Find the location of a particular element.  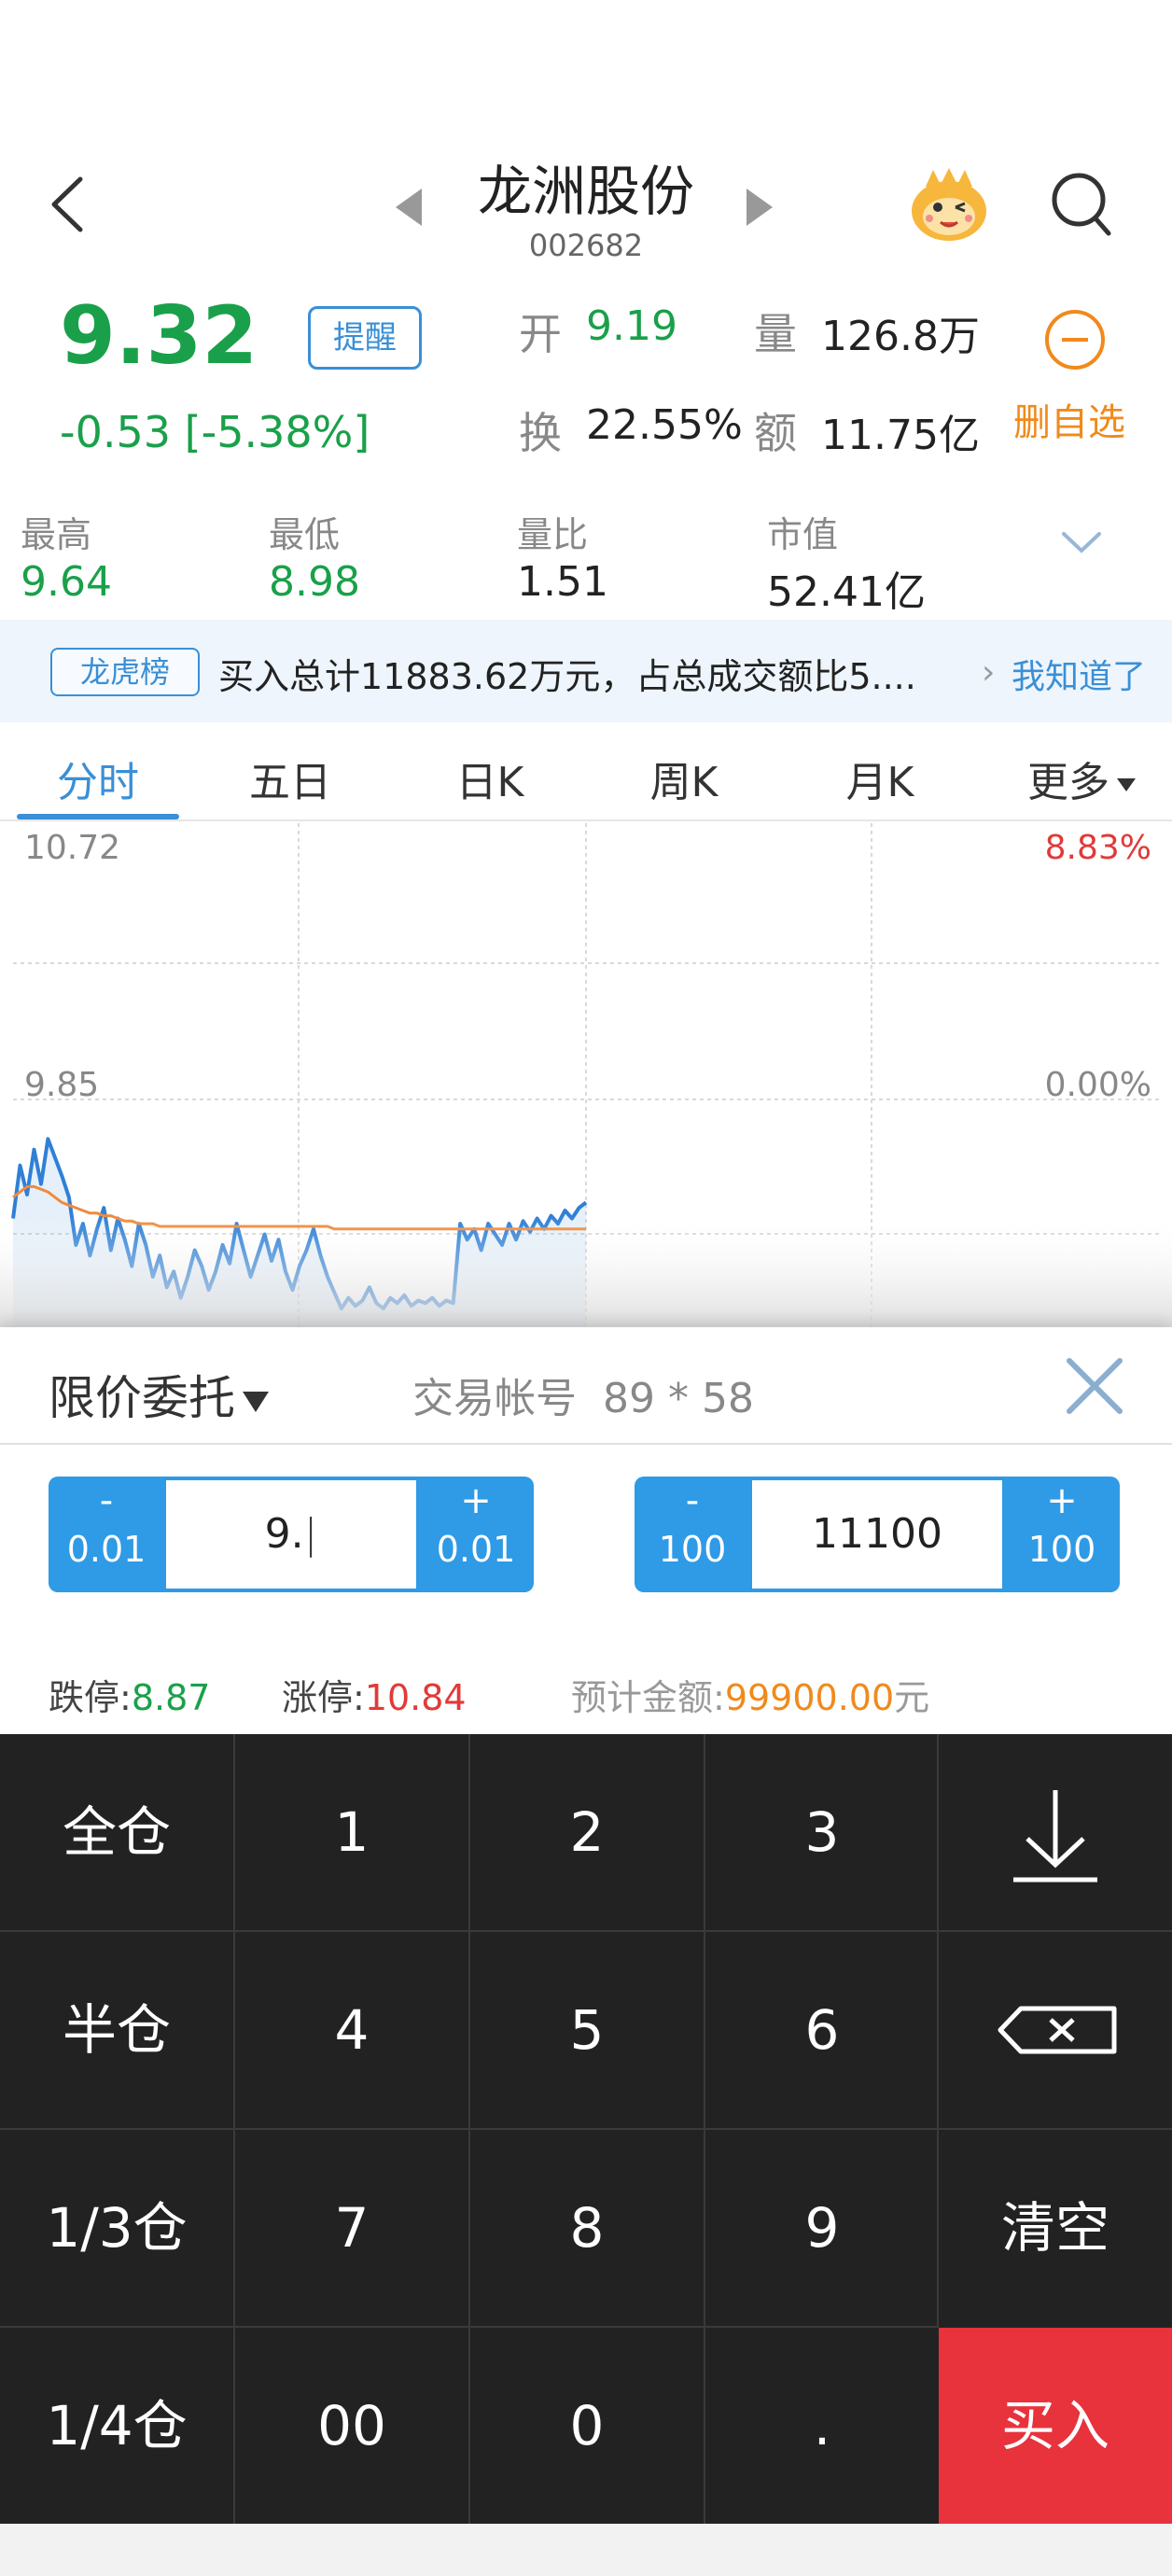

turnover-label: 换 is located at coordinates (540, 433).